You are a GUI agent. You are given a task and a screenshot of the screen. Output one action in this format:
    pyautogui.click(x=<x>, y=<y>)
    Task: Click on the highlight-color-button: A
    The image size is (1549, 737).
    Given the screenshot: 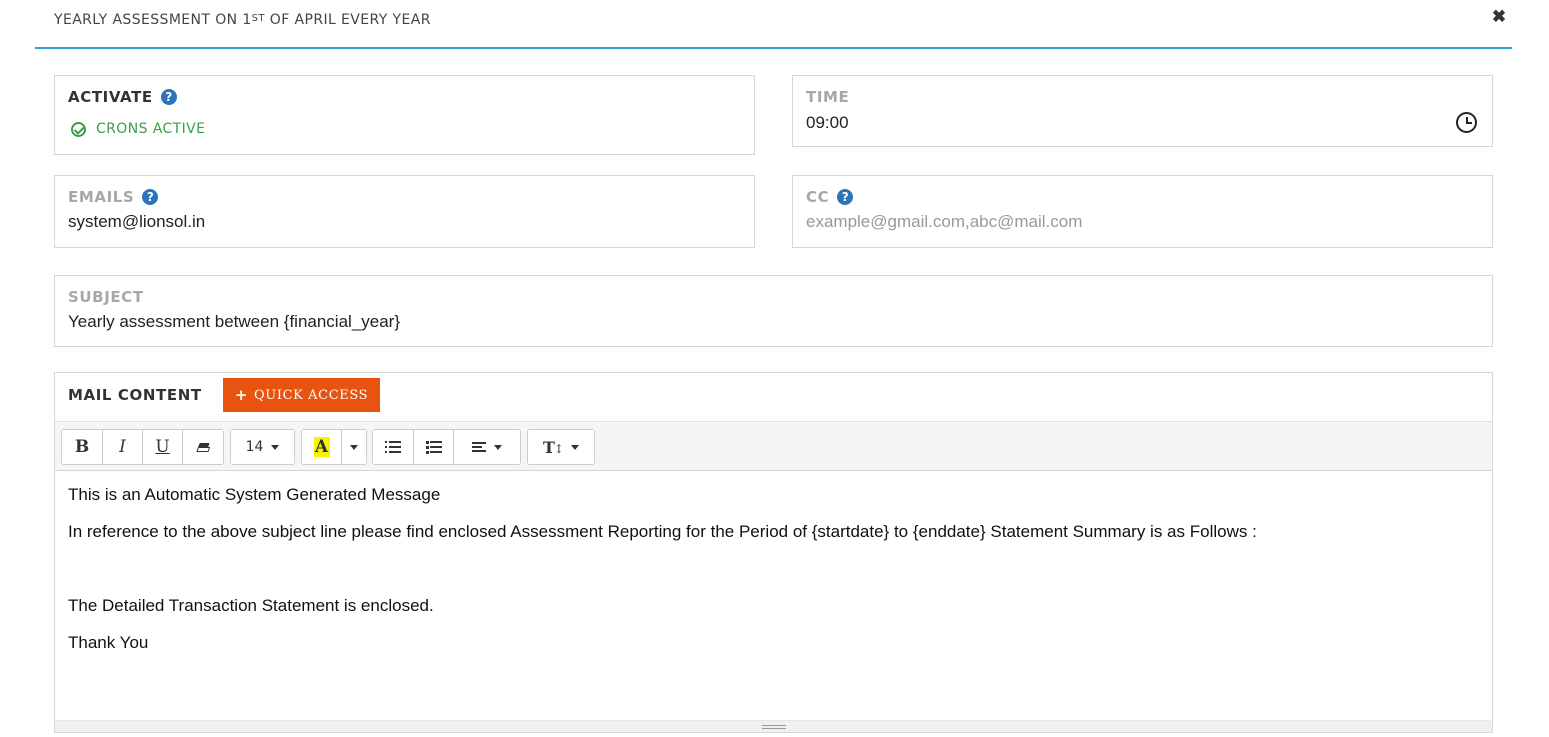 What is the action you would take?
    pyautogui.click(x=322, y=447)
    